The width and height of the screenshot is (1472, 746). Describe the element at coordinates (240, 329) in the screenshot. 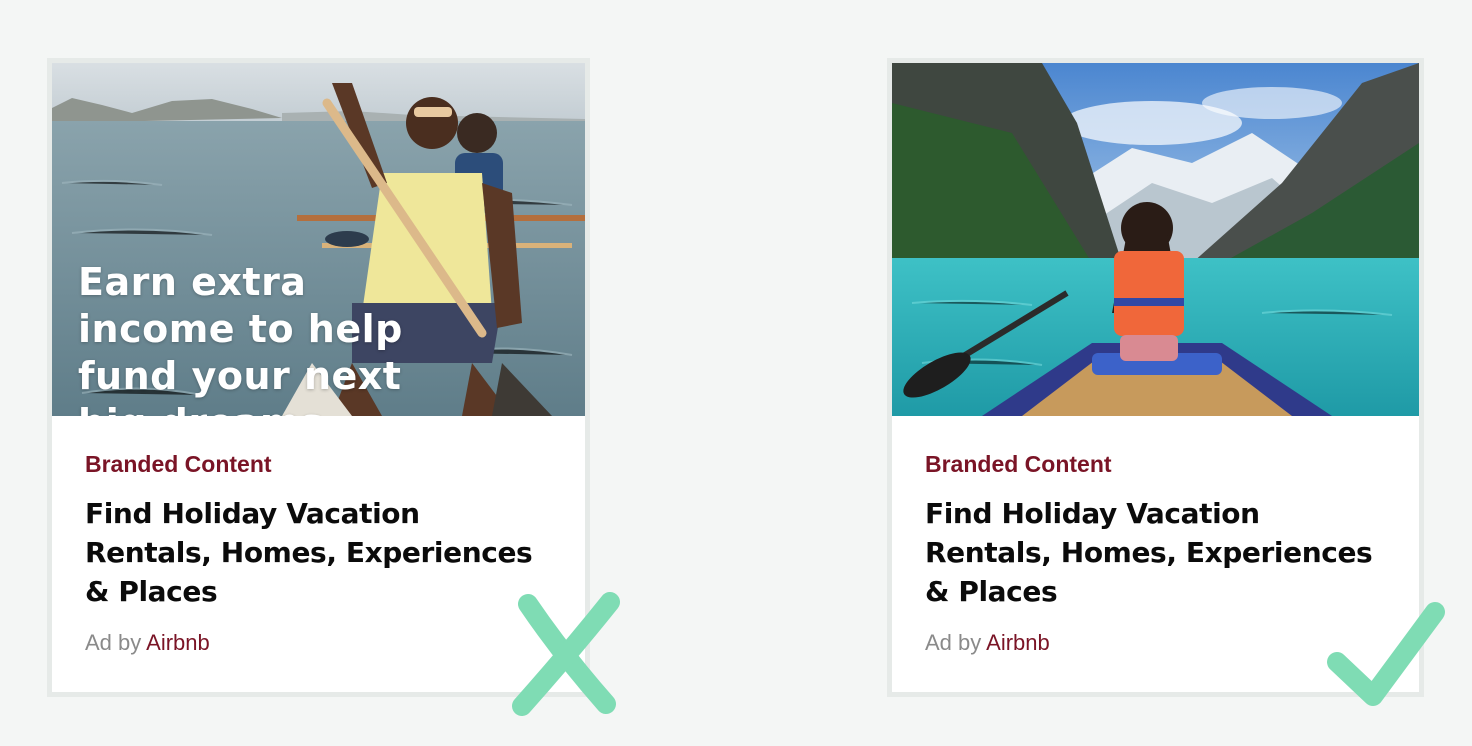

I see `overlay-line: income to help` at that location.